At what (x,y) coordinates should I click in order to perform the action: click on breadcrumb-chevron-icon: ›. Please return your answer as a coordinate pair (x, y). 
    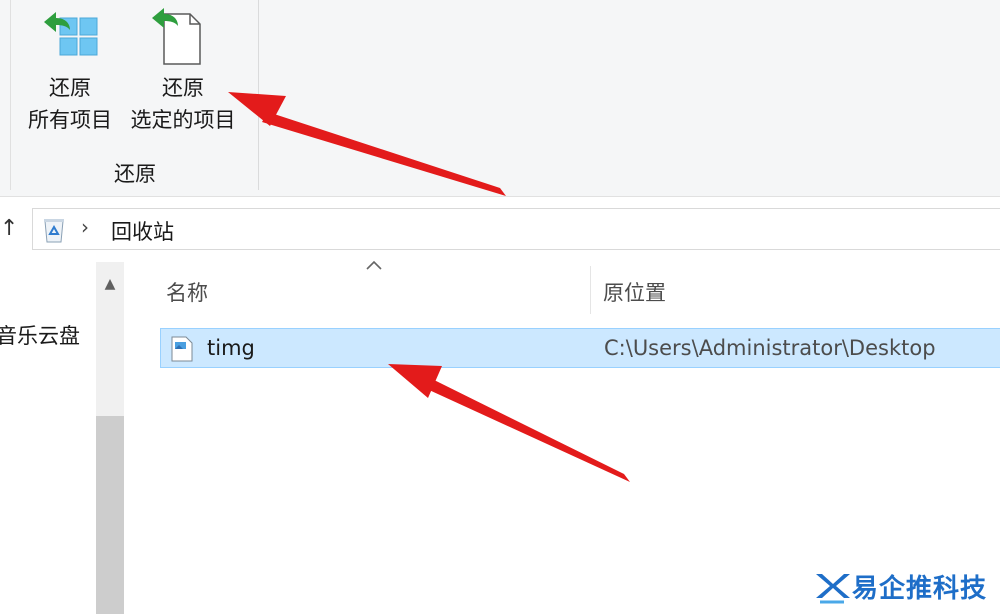
    Looking at the image, I should click on (85, 227).